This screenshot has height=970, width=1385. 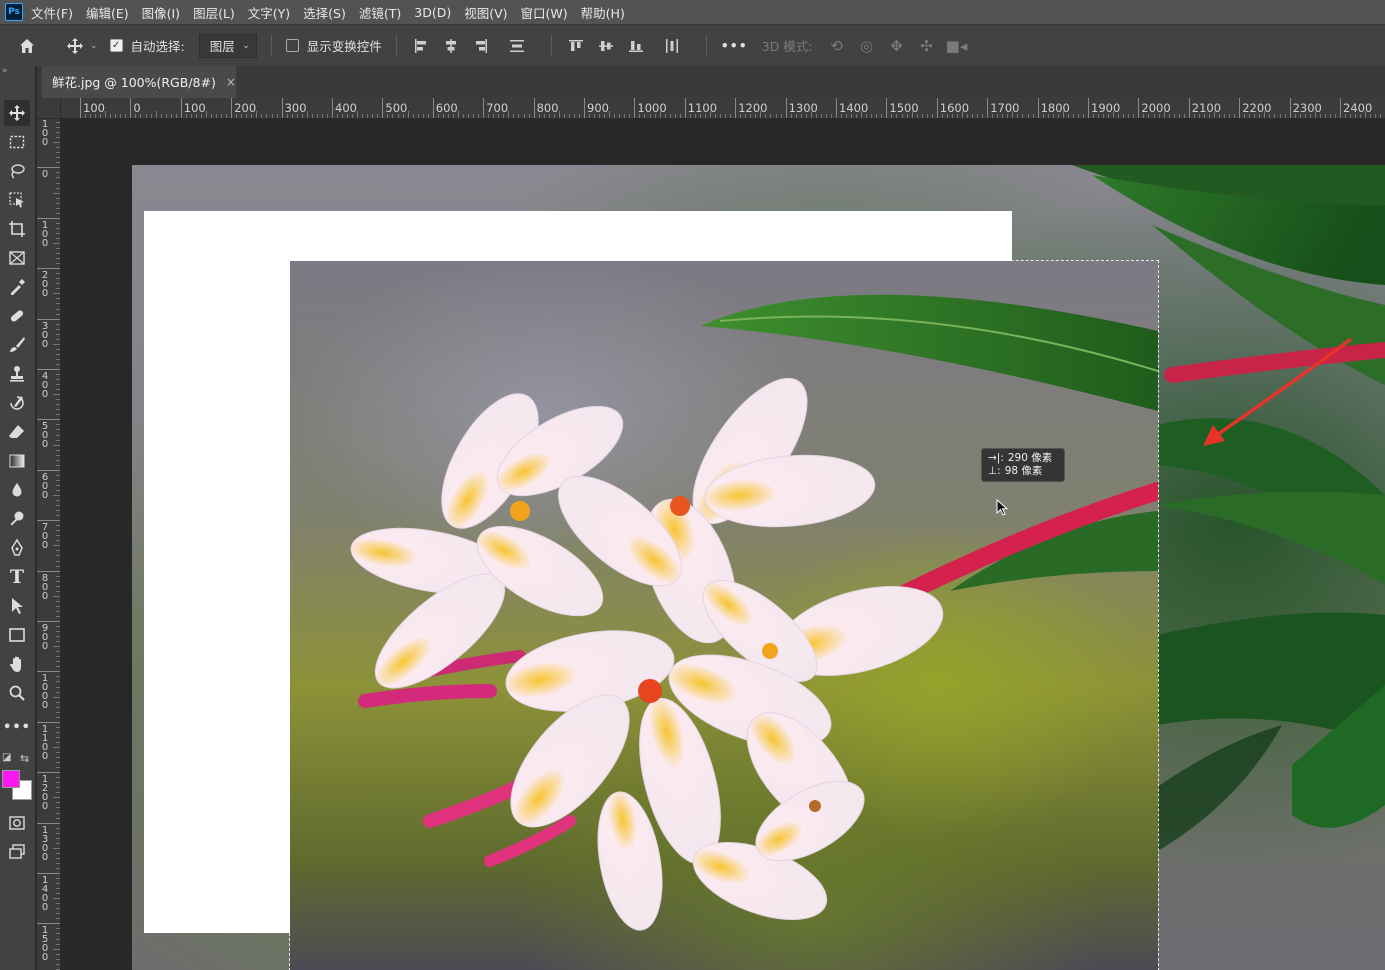 What do you see at coordinates (16, 727) in the screenshot?
I see `edit-toolbar-more-icon: •••` at bounding box center [16, 727].